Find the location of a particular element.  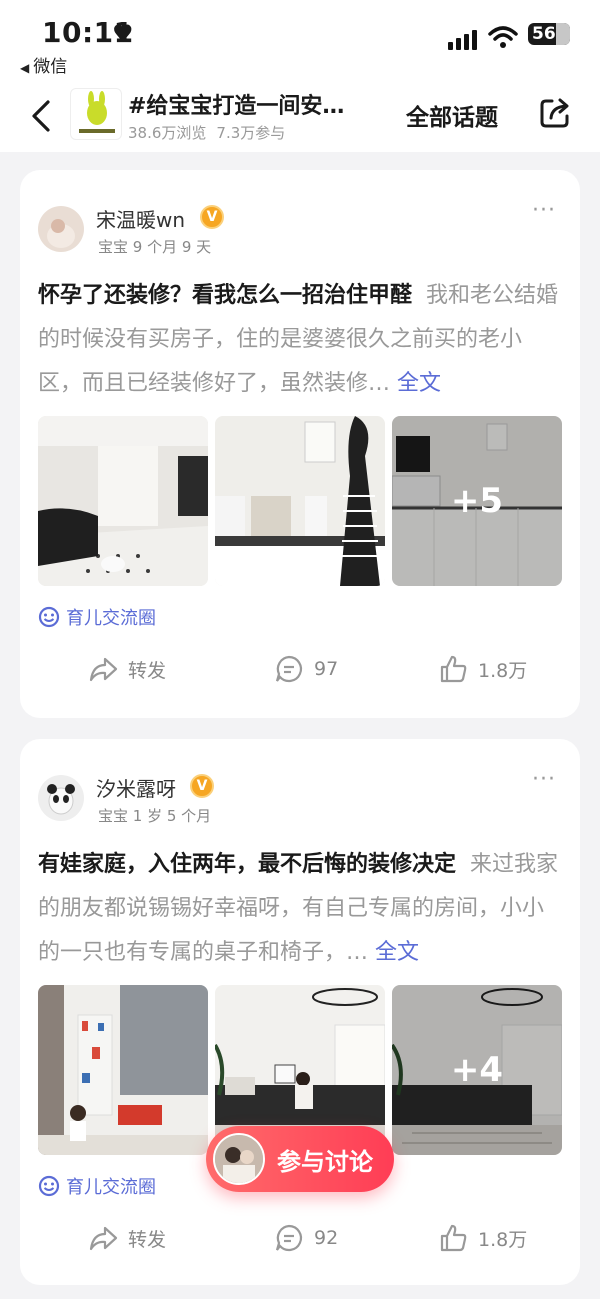

post-title: 怀孕了还装修？看我怎么一招治住甲醛 is located at coordinates (225, 295).